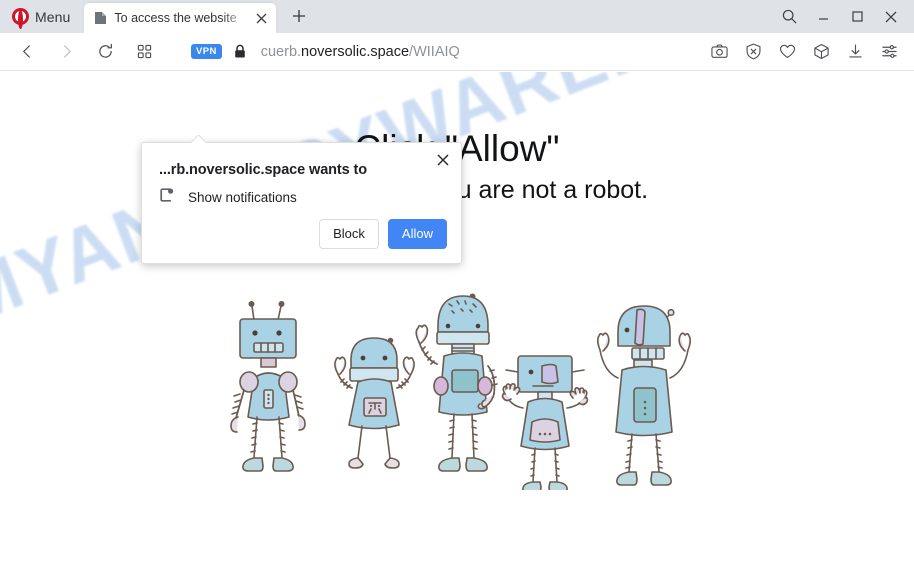 The width and height of the screenshot is (914, 586). What do you see at coordinates (105, 52) in the screenshot?
I see `reload-icon` at bounding box center [105, 52].